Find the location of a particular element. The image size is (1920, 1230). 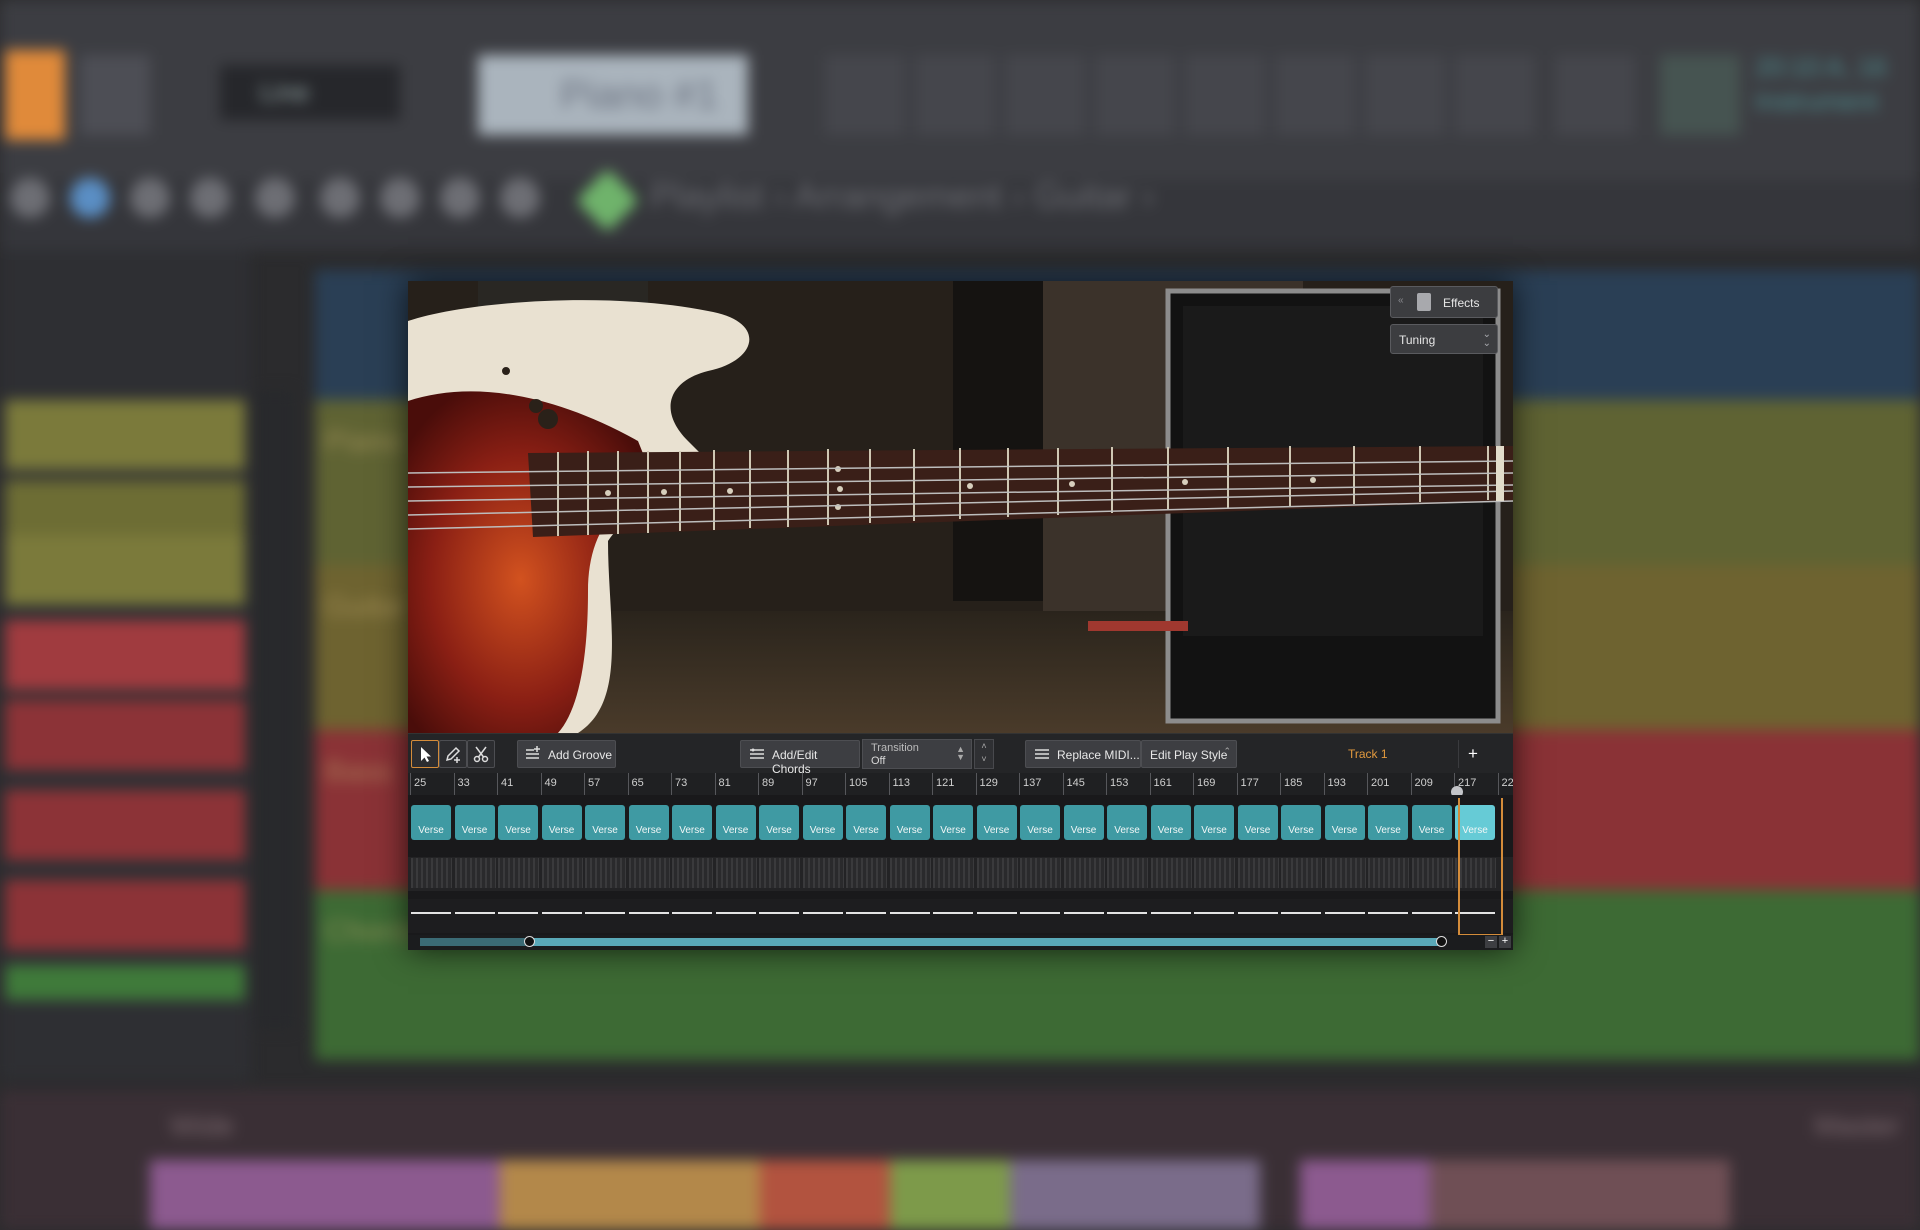

cut-tool-button is located at coordinates (481, 754).